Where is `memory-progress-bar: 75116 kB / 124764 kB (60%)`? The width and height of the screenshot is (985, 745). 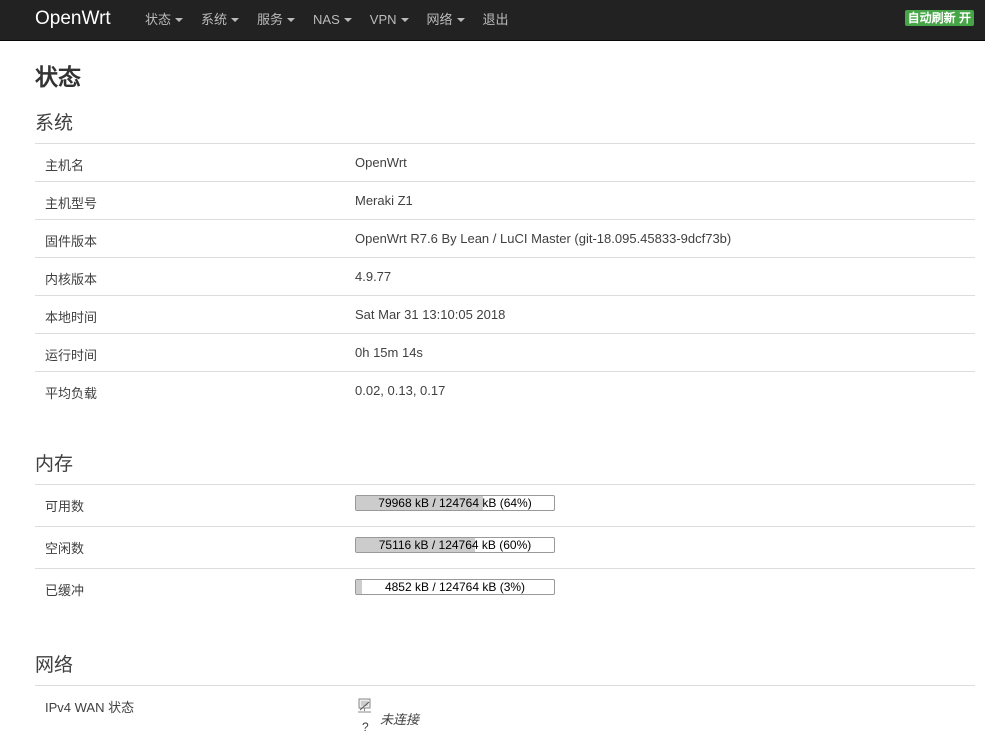
memory-progress-bar: 75116 kB / 124764 kB (60%) is located at coordinates (455, 545).